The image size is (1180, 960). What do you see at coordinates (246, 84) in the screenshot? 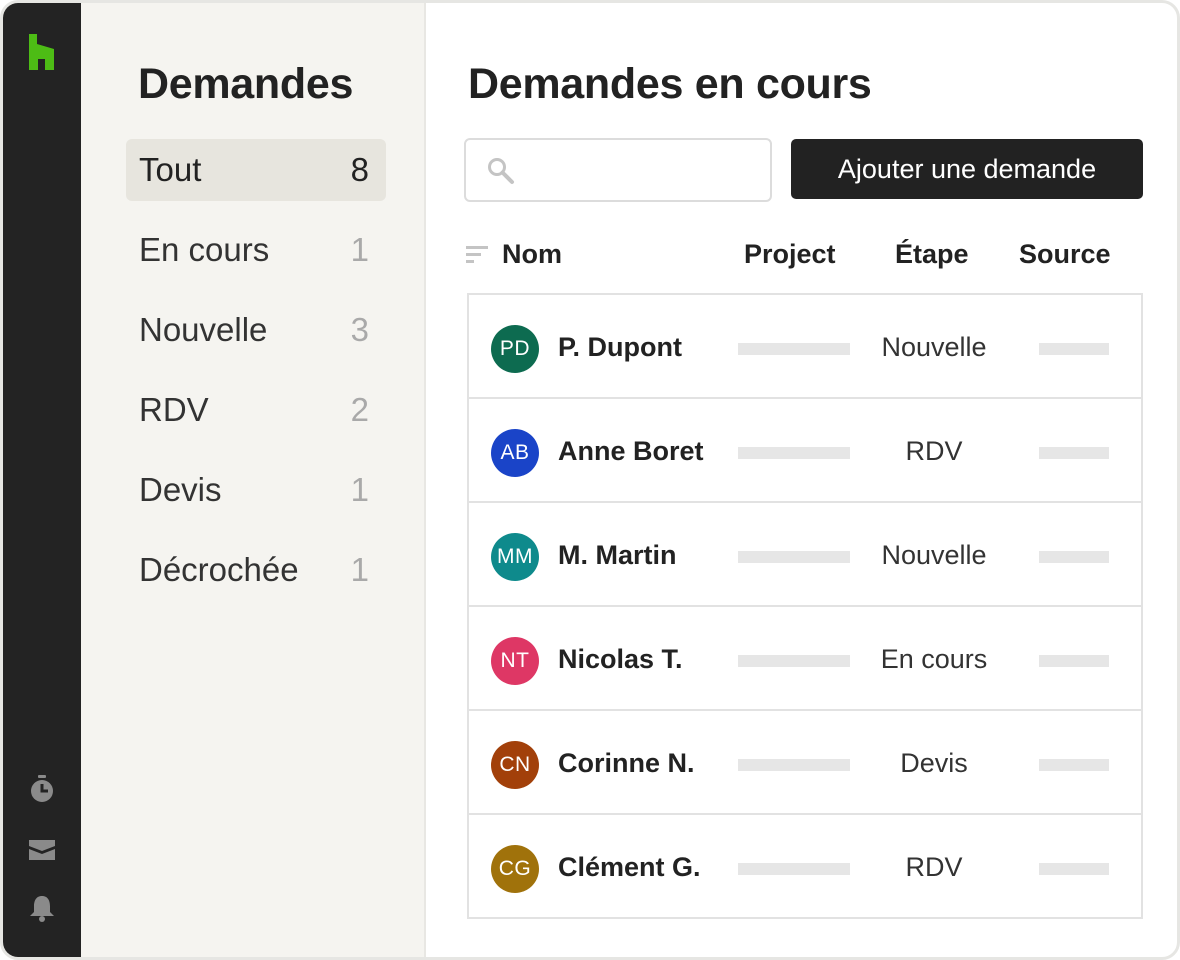
I see `sidebar-title: Demandes` at bounding box center [246, 84].